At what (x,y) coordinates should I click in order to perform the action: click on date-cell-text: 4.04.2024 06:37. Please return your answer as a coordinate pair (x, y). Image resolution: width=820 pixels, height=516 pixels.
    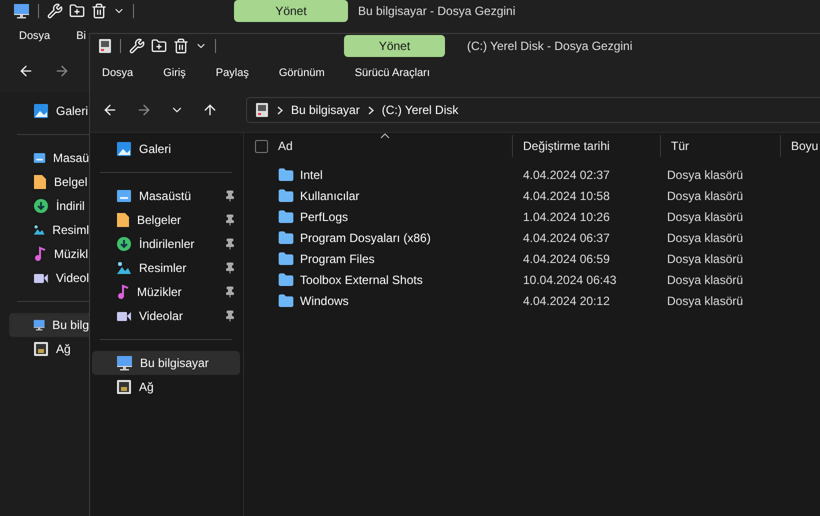
    Looking at the image, I should click on (566, 237).